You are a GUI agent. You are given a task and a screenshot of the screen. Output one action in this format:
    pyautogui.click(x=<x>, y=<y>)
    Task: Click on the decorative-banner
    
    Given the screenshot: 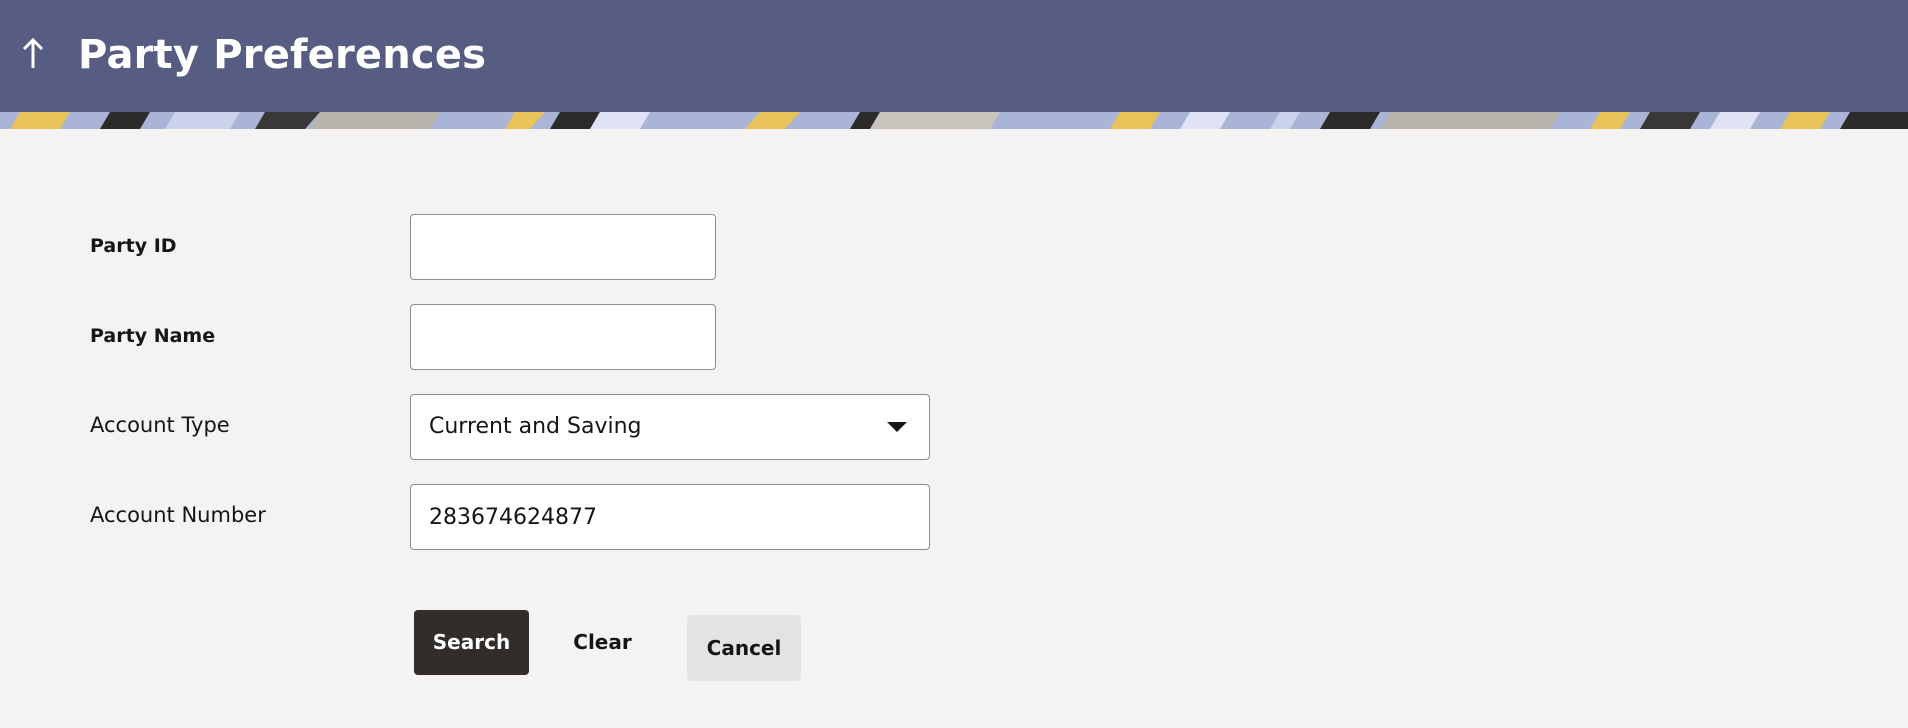 What is the action you would take?
    pyautogui.click(x=954, y=120)
    